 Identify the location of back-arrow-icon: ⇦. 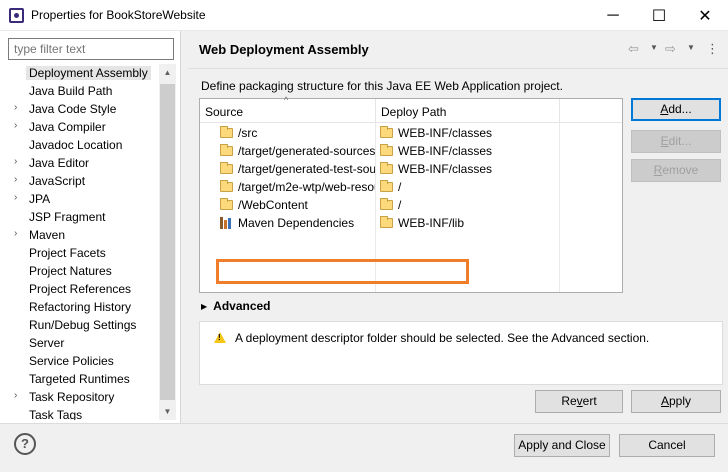
(633, 49).